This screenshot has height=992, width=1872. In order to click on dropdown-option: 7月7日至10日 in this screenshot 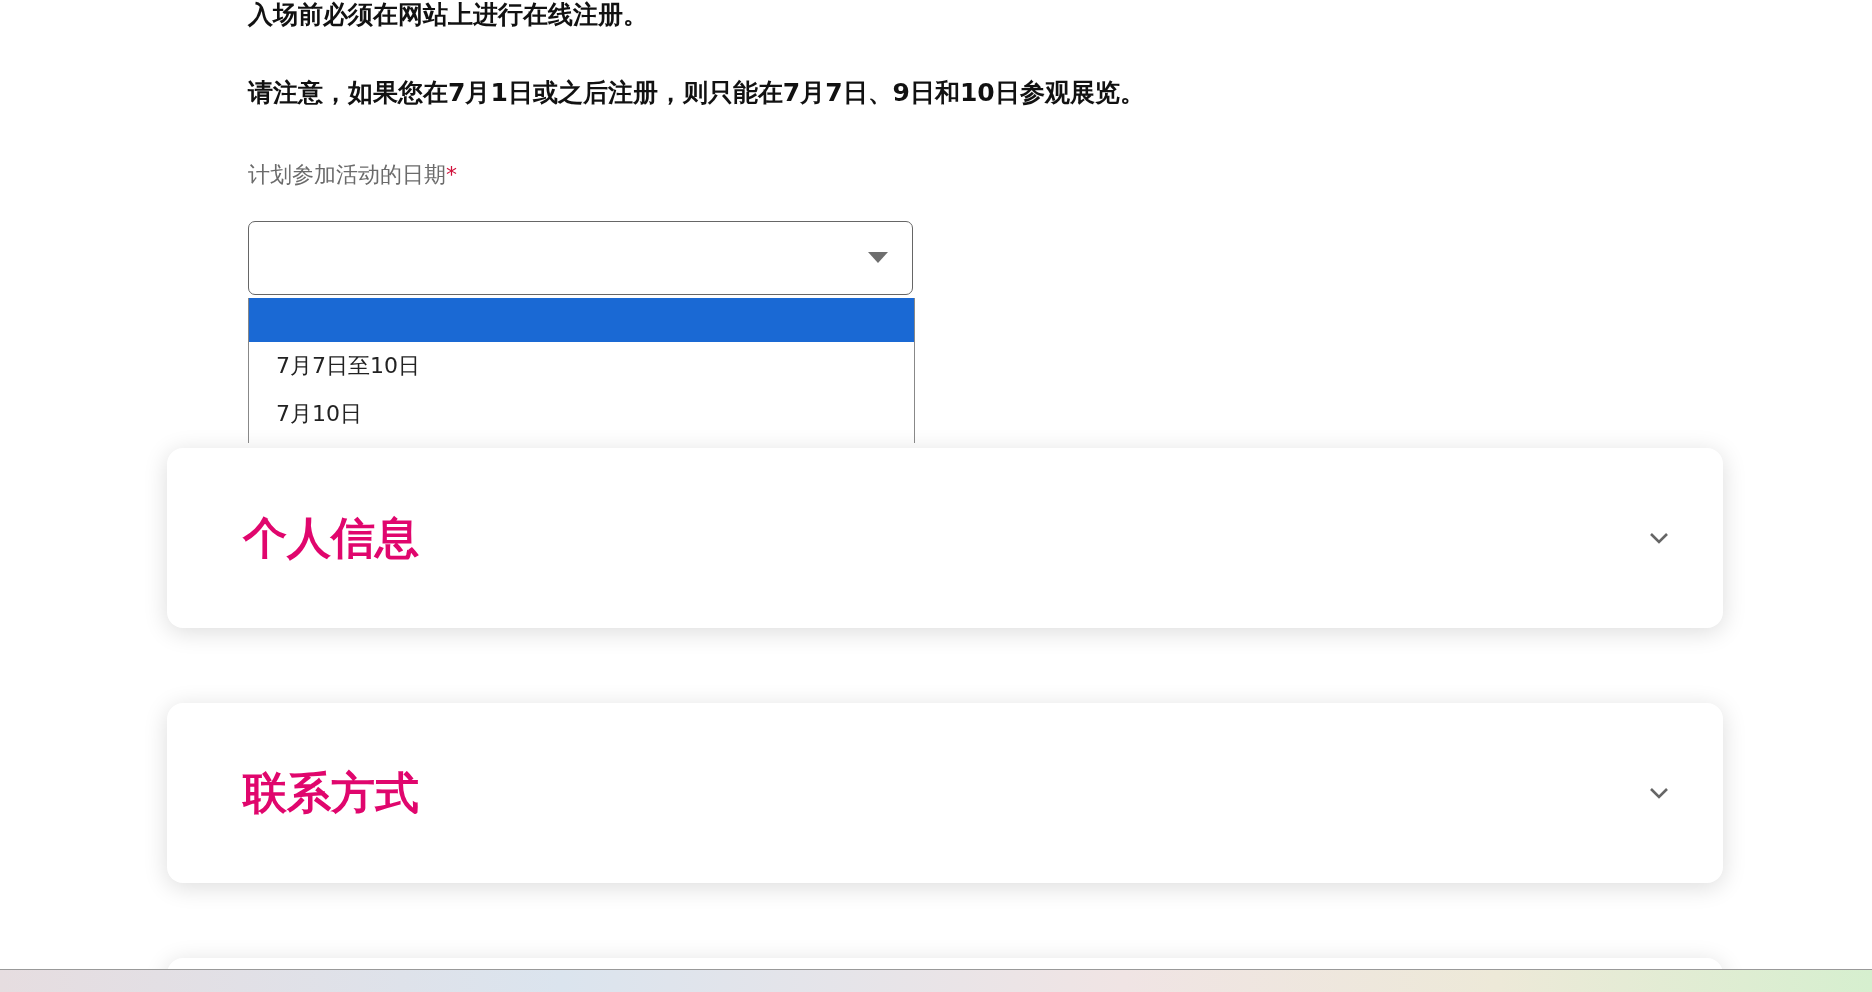, I will do `click(581, 366)`.